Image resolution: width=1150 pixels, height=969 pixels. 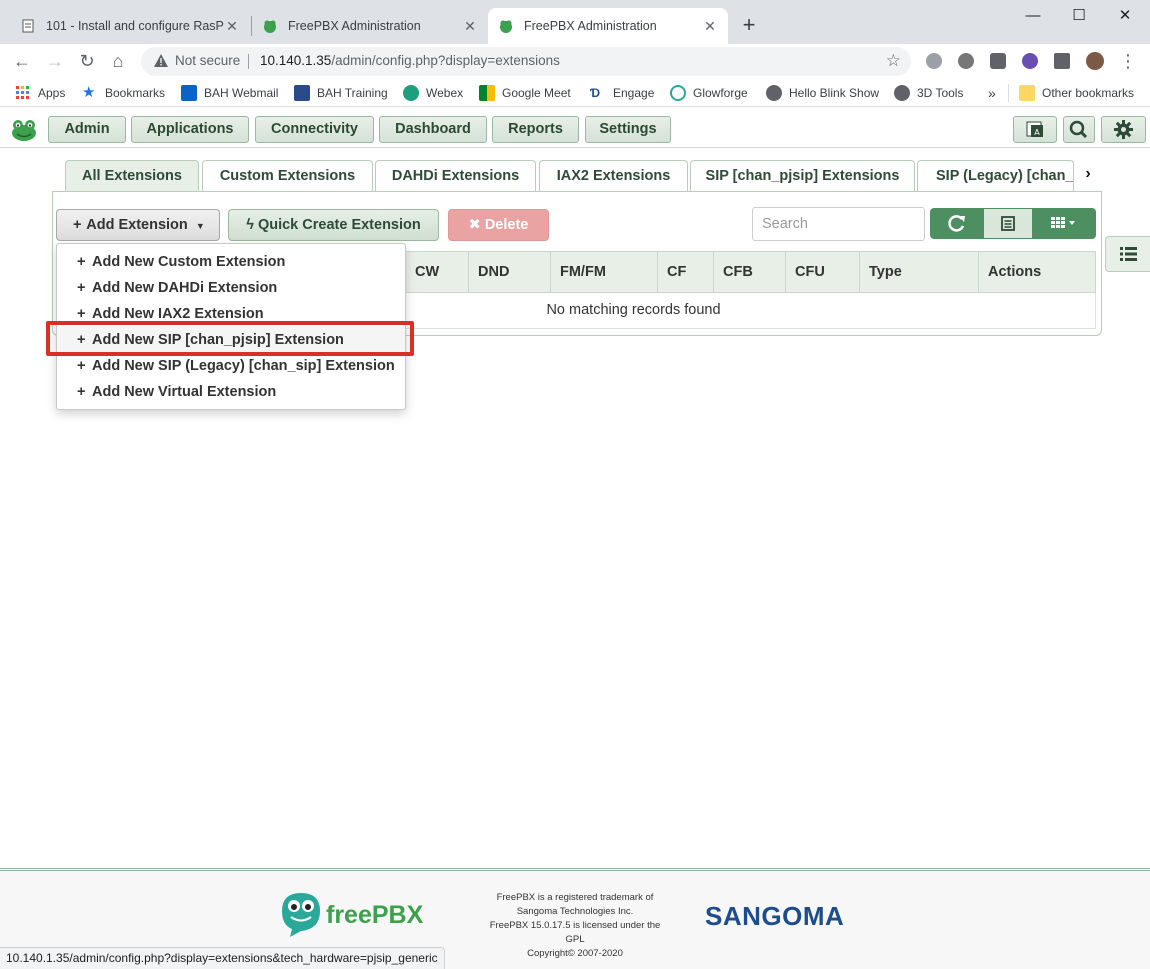 What do you see at coordinates (893, 61) in the screenshot?
I see `bookmark-star-icon: ☆` at bounding box center [893, 61].